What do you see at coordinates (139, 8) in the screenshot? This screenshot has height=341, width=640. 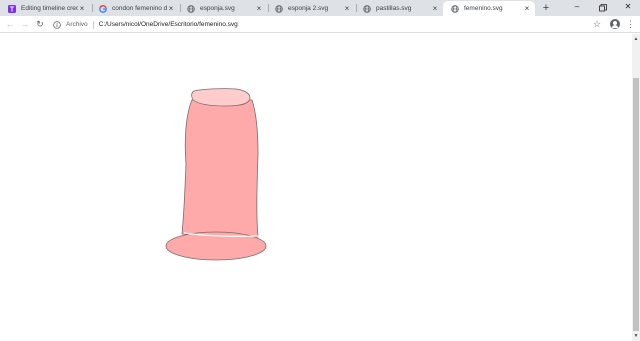 I see `tab-title: condon femenino dibuj` at bounding box center [139, 8].